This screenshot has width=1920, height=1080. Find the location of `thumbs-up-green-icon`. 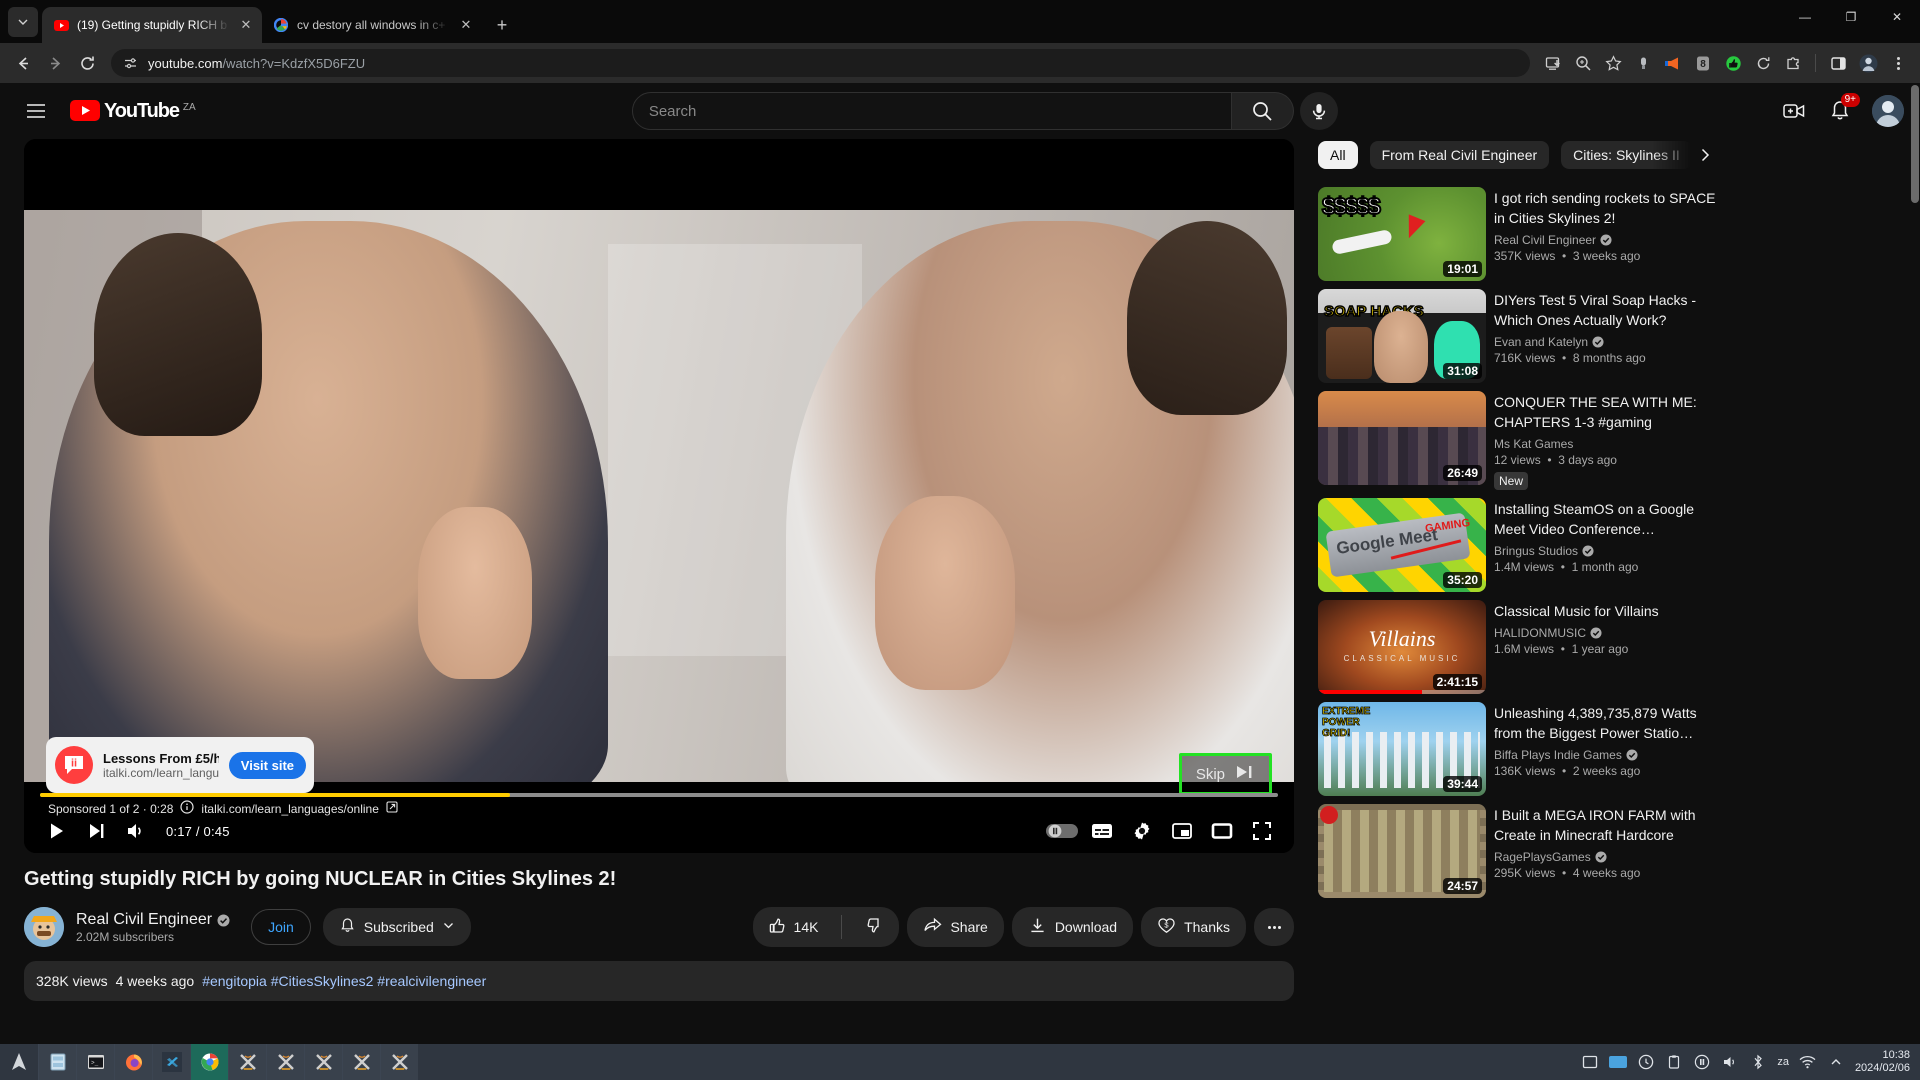

thumbs-up-green-icon is located at coordinates (1733, 63).